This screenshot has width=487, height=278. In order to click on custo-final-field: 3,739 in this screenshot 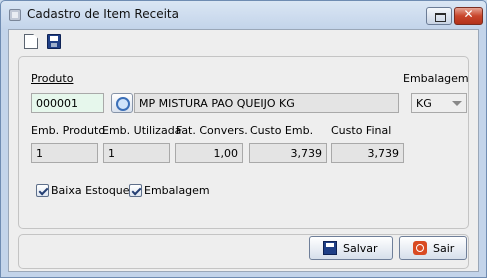, I will do `click(367, 153)`.